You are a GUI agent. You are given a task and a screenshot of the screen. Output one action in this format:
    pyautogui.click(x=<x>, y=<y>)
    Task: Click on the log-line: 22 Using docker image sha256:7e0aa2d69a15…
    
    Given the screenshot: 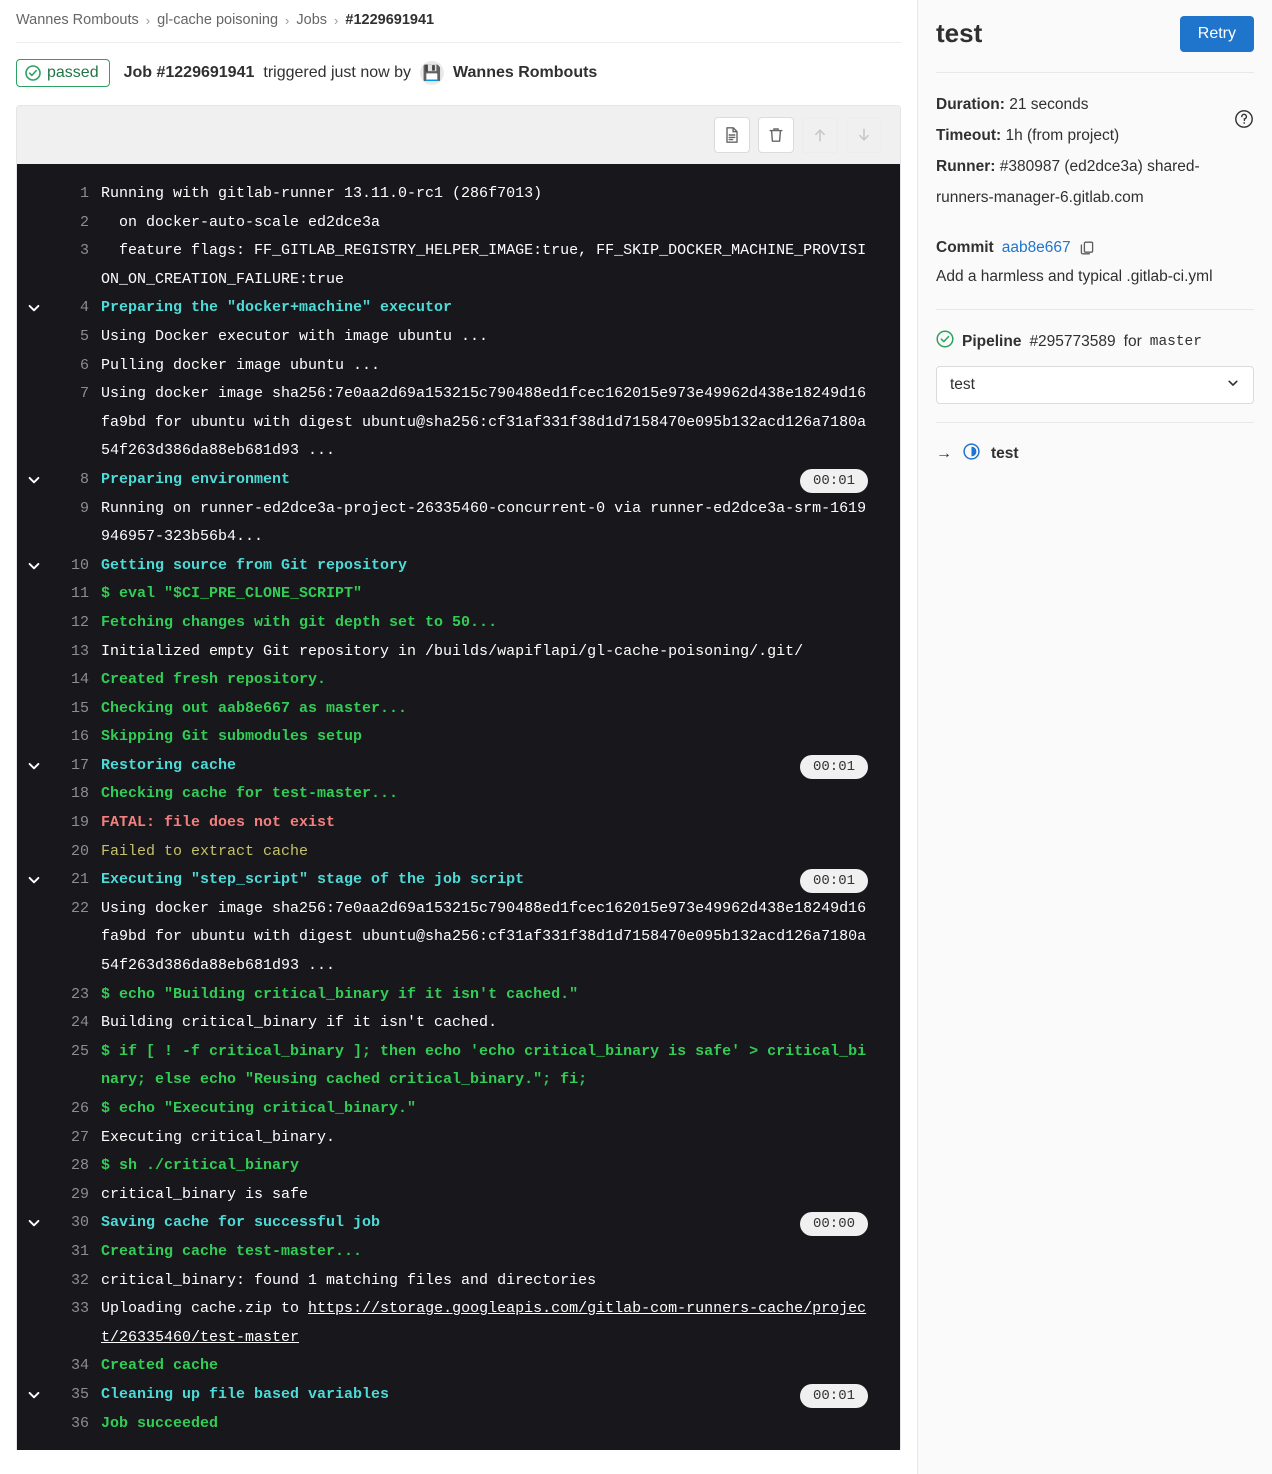 What is the action you would take?
    pyautogui.click(x=449, y=938)
    